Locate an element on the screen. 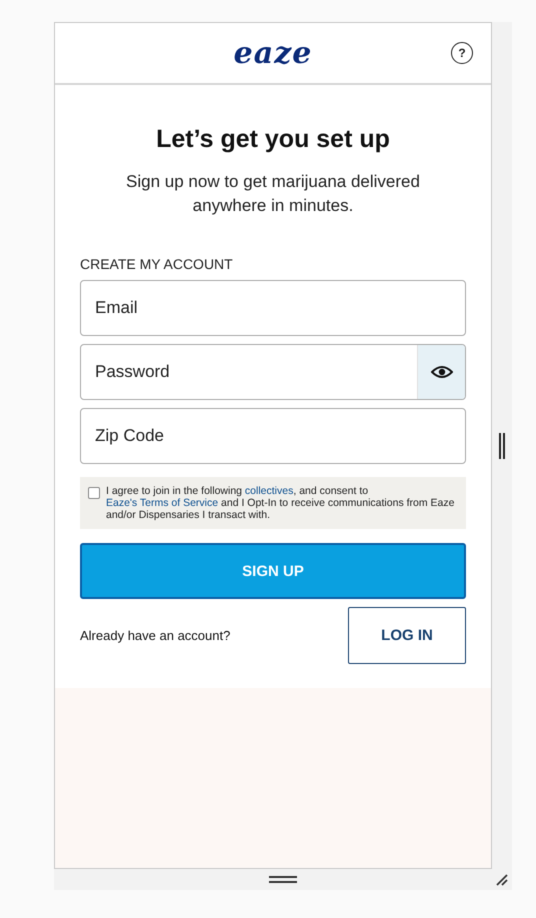 This screenshot has height=918, width=536. section-label: CREATE MY ACCOUNT is located at coordinates (157, 264).